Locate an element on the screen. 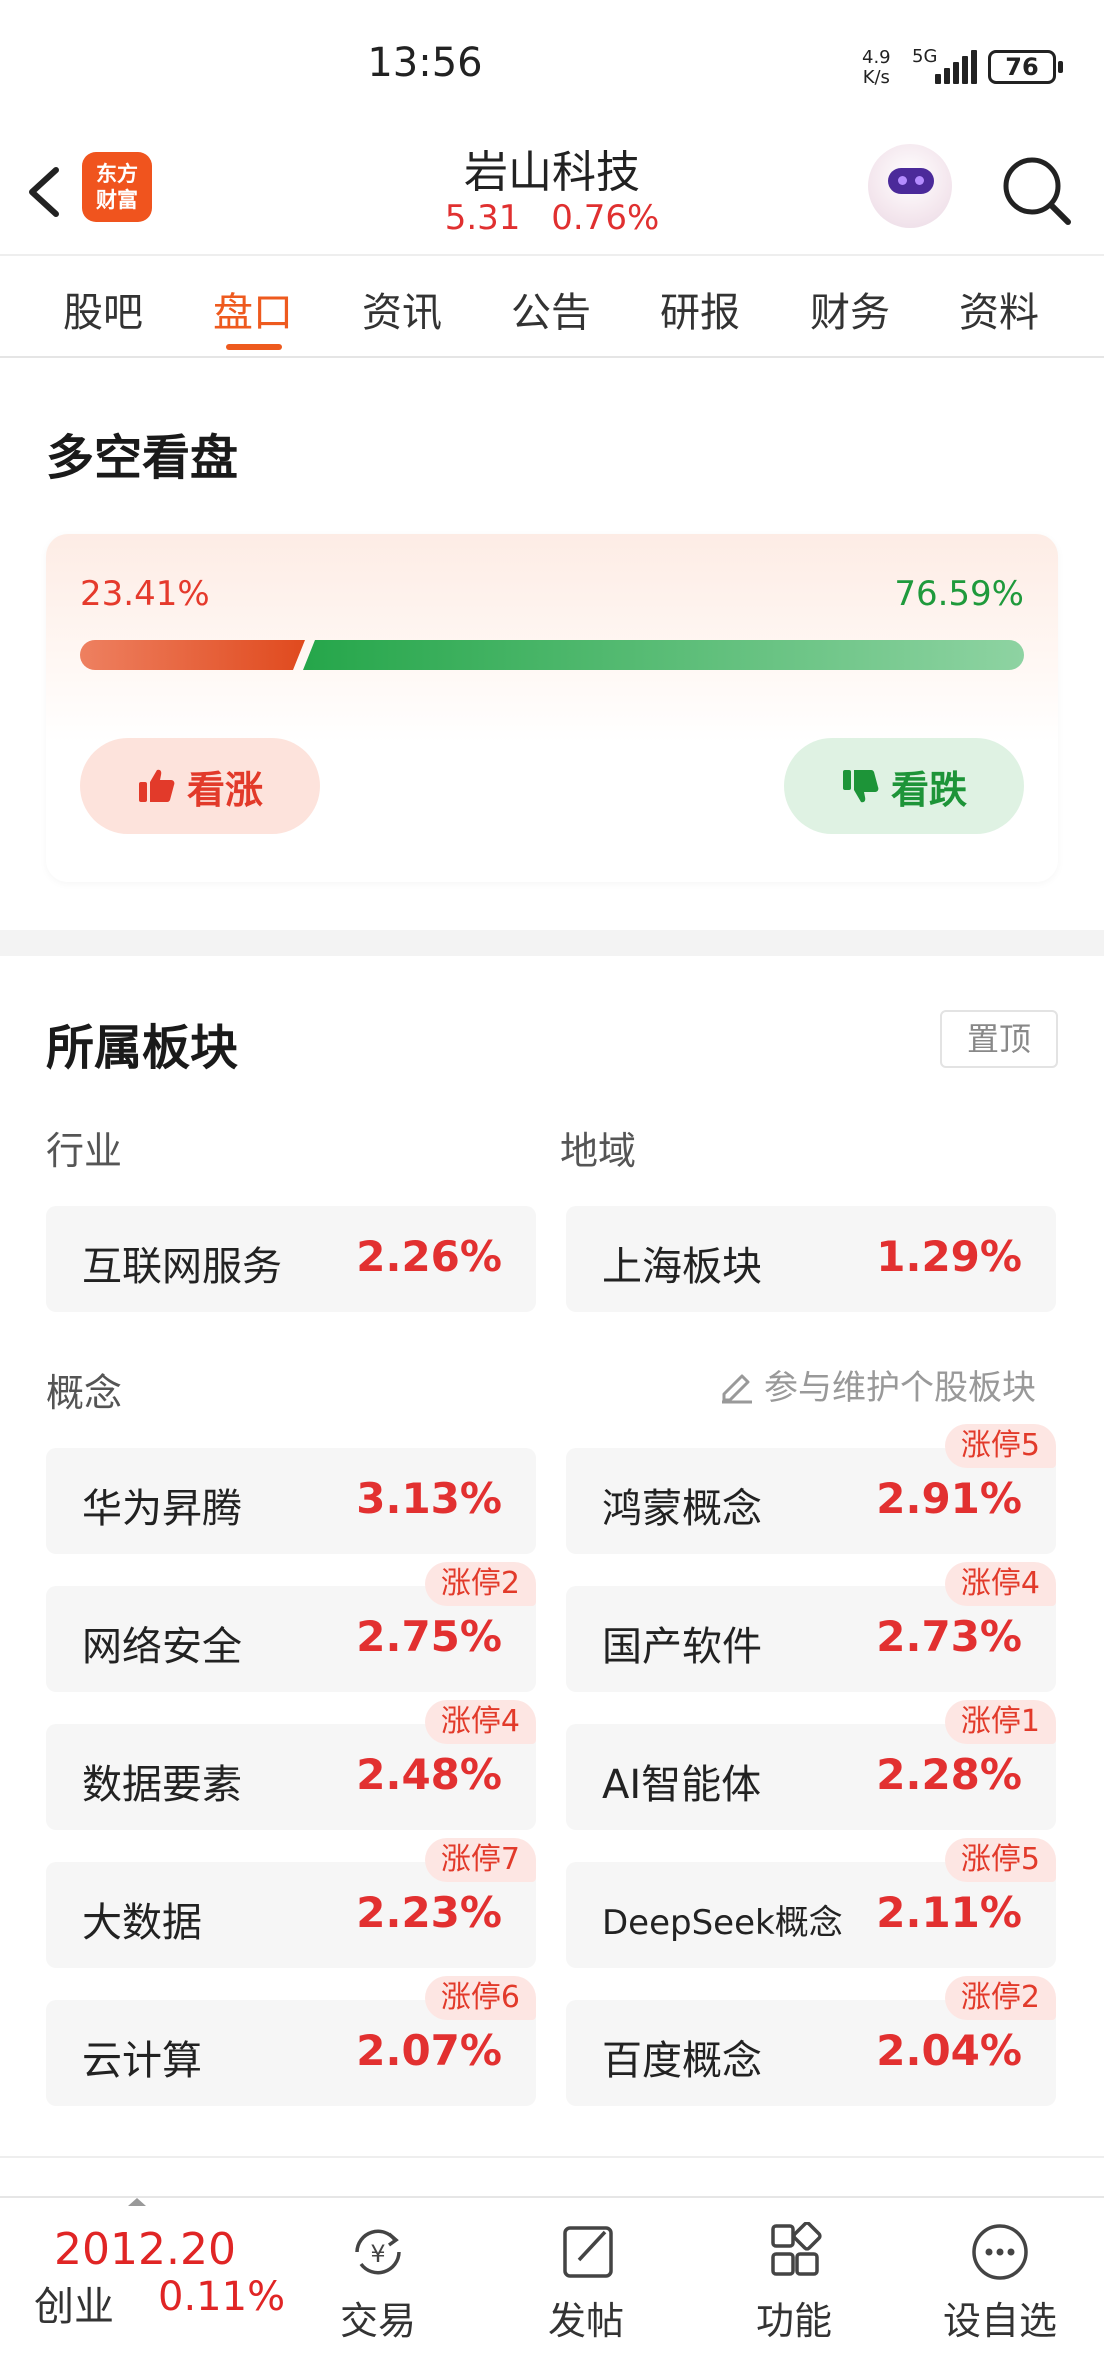 The width and height of the screenshot is (1104, 2376). more-icon is located at coordinates (1000, 2252).